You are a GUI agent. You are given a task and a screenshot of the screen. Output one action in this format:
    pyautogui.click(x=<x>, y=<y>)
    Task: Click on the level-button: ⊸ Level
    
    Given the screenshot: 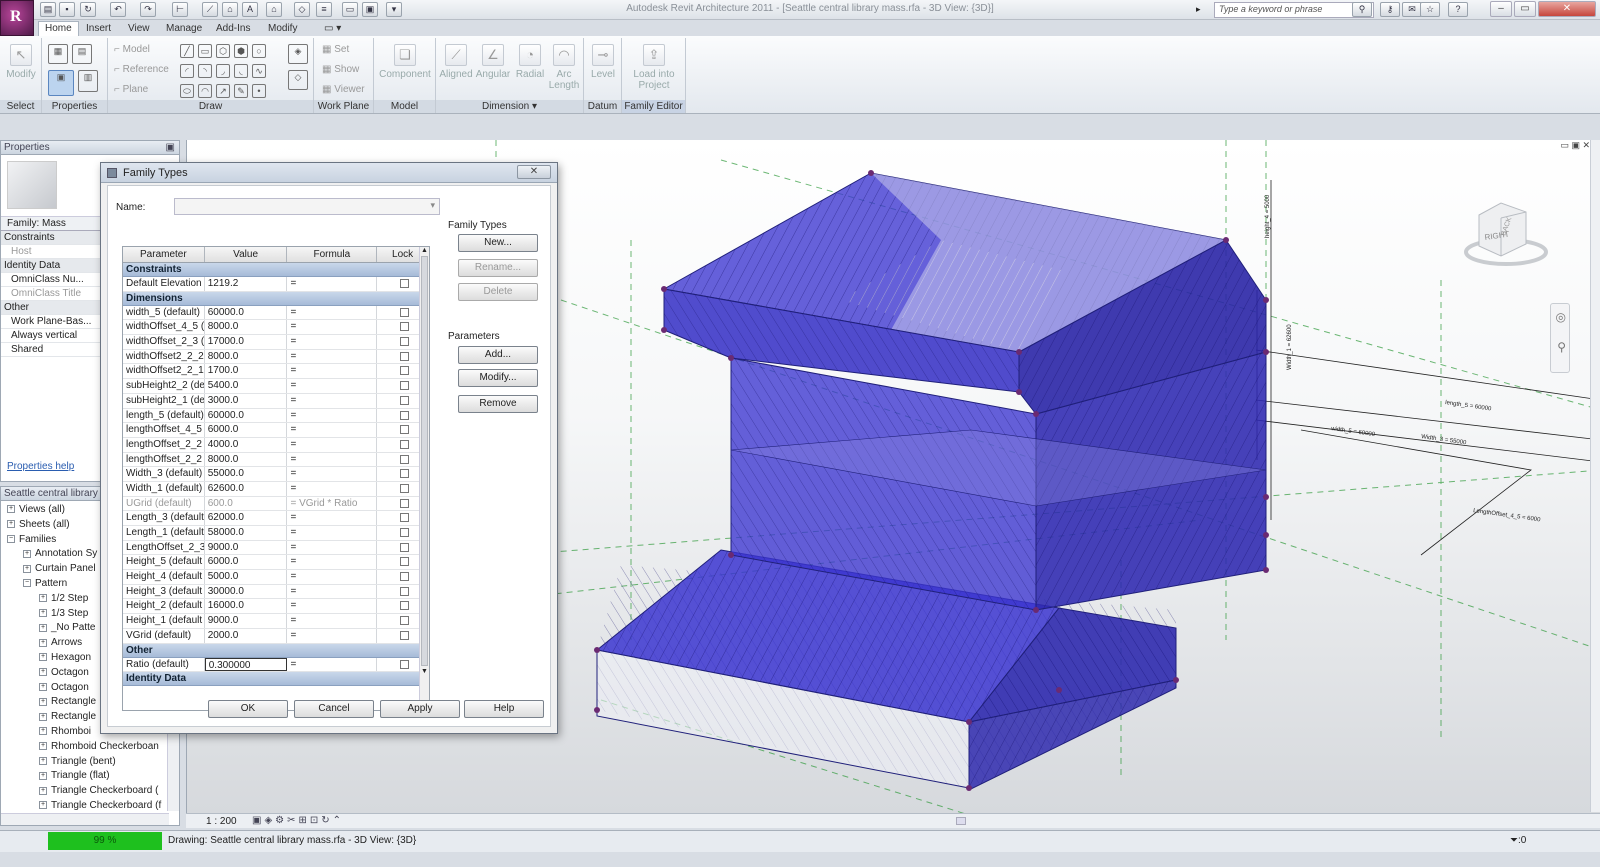 What is the action you would take?
    pyautogui.click(x=603, y=62)
    